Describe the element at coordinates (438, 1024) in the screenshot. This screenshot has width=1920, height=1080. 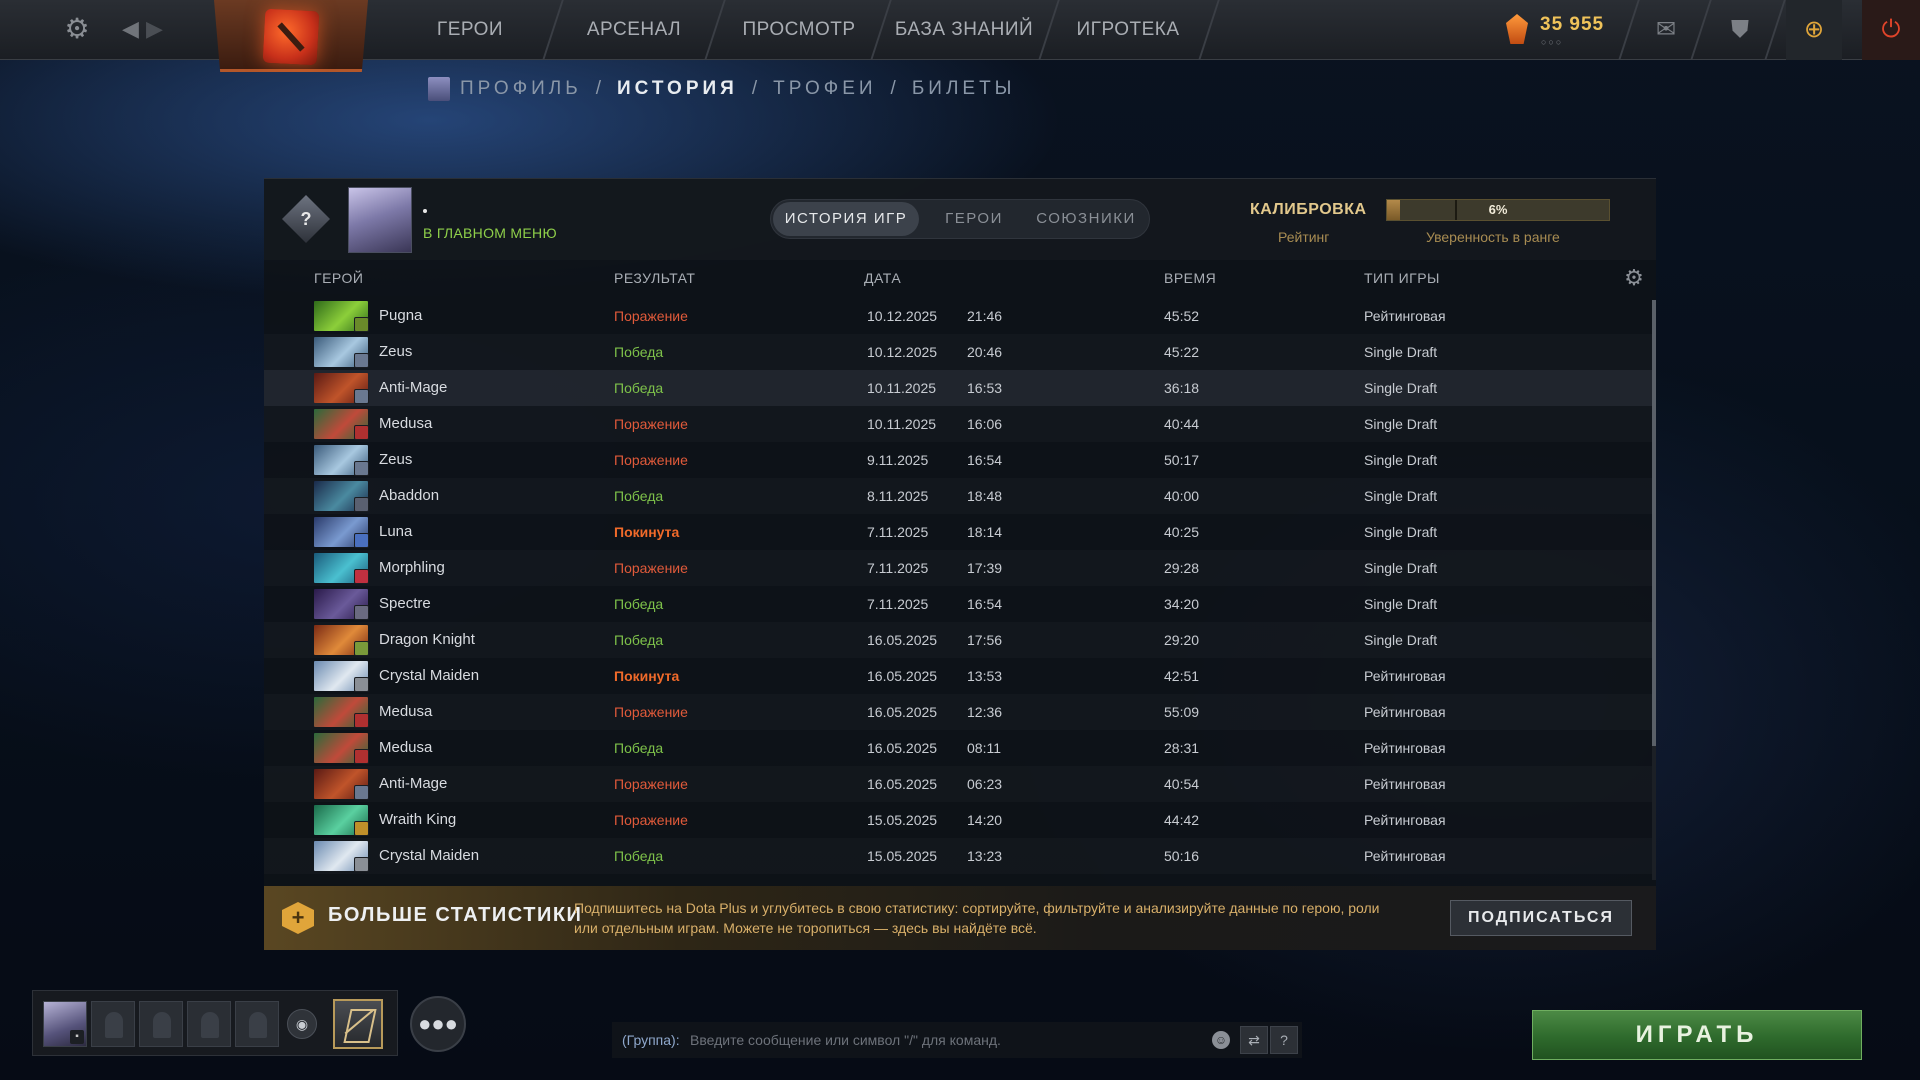
I see `group-finder-icon: ●●●` at that location.